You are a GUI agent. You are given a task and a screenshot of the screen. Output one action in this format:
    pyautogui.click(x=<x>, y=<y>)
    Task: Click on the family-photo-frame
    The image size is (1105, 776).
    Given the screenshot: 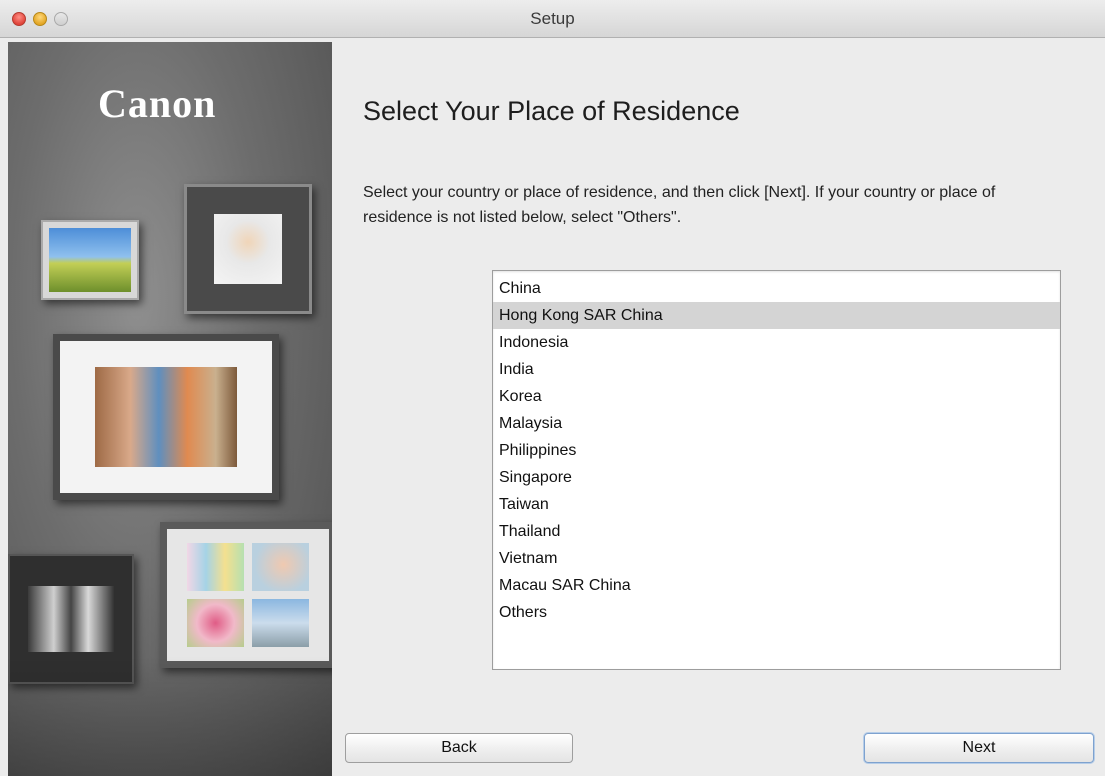 What is the action you would take?
    pyautogui.click(x=71, y=619)
    